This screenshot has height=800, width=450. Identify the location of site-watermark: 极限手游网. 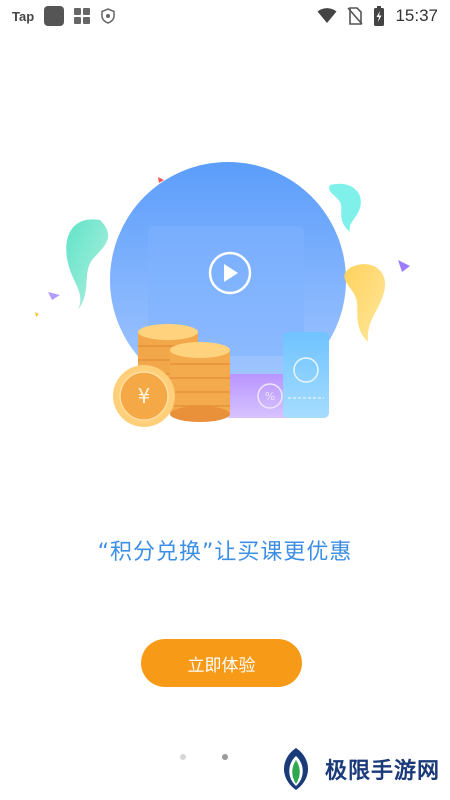
(356, 769).